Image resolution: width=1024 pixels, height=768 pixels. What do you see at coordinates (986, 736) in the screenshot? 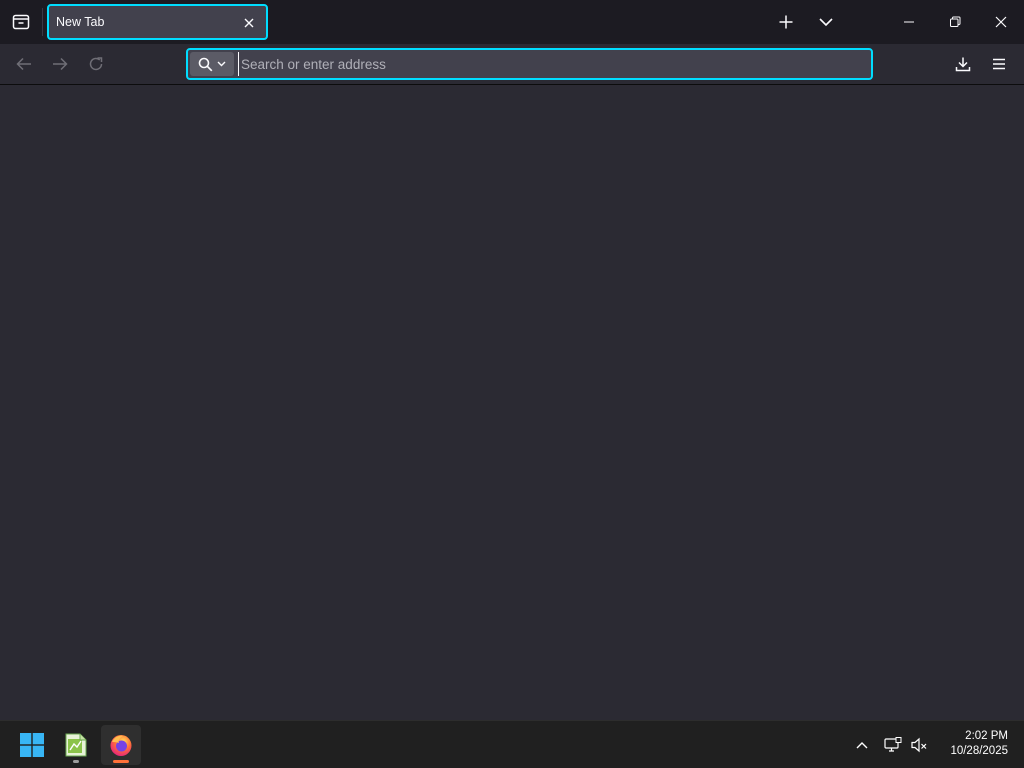
I see `clock-time: 2:02 PM` at bounding box center [986, 736].